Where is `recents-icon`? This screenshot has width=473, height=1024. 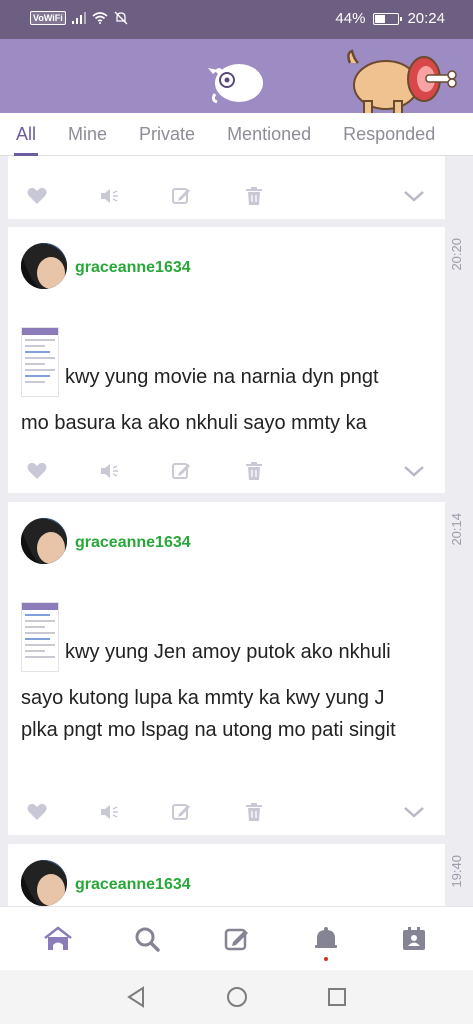 recents-icon is located at coordinates (337, 997).